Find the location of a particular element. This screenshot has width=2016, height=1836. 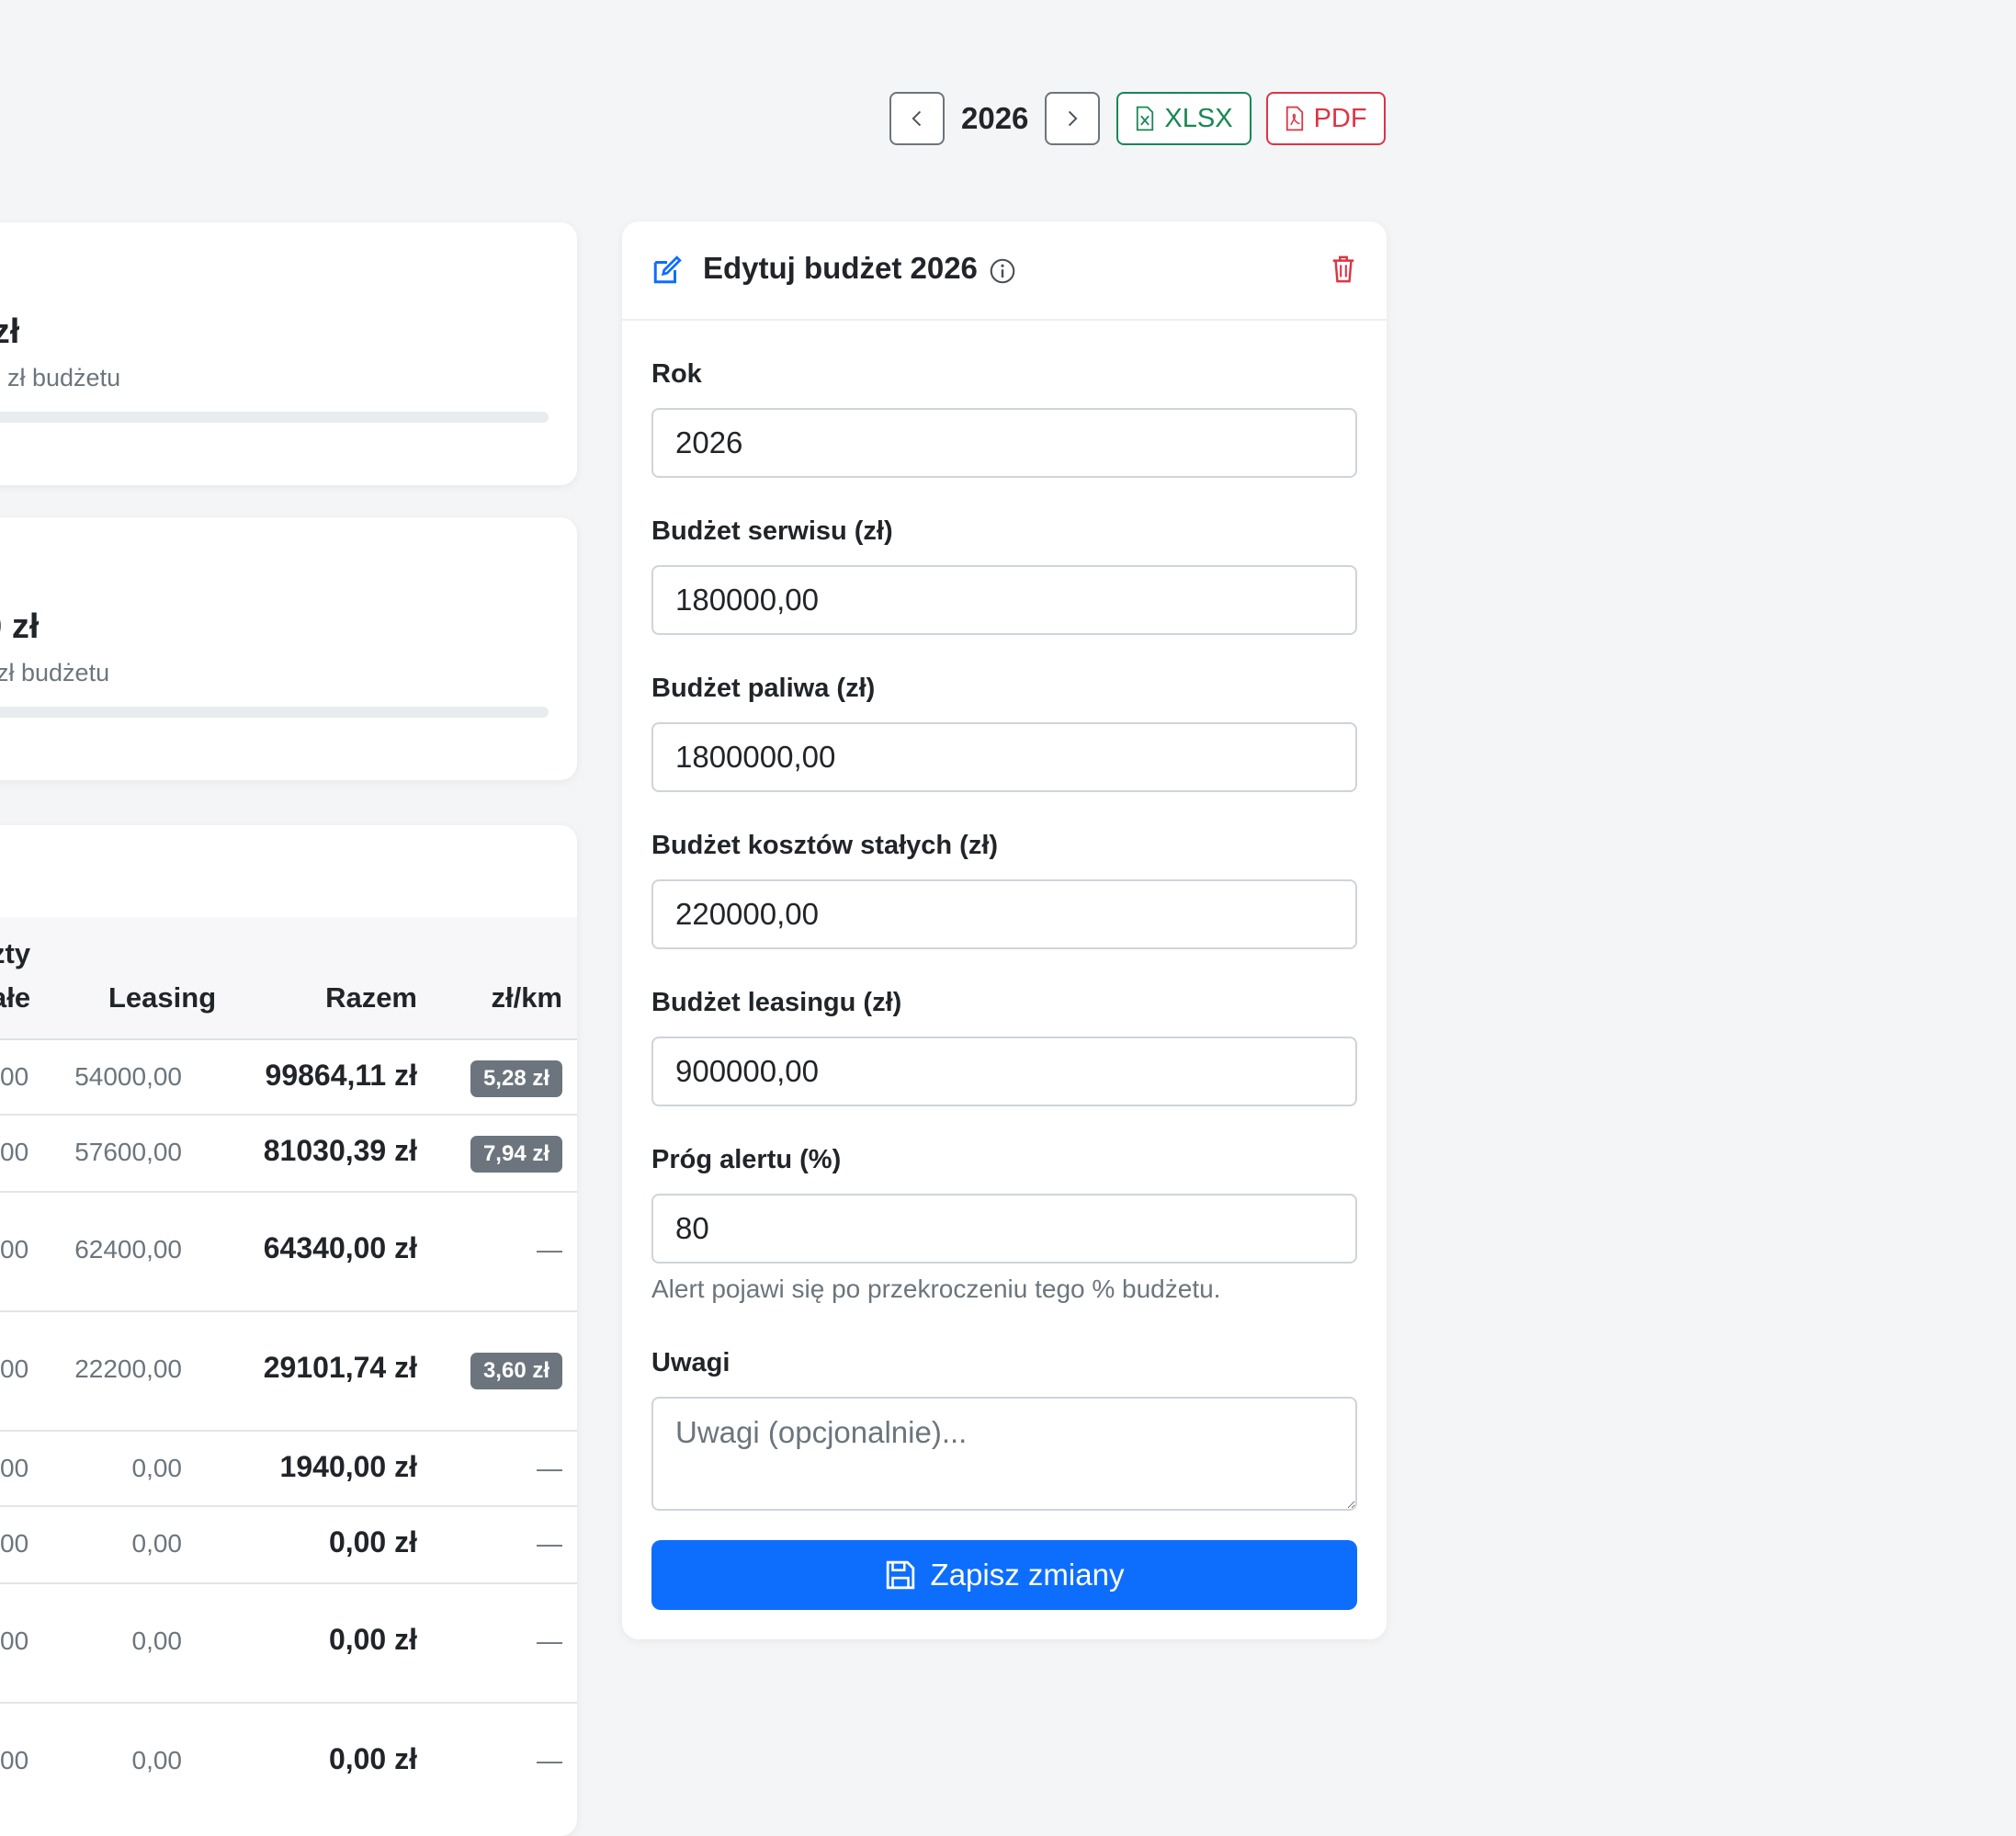

serwis-budget-input is located at coordinates (1004, 600).